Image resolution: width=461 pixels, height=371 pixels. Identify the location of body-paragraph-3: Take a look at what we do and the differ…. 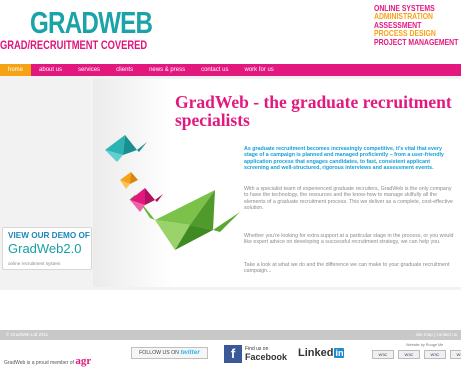
(347, 268).